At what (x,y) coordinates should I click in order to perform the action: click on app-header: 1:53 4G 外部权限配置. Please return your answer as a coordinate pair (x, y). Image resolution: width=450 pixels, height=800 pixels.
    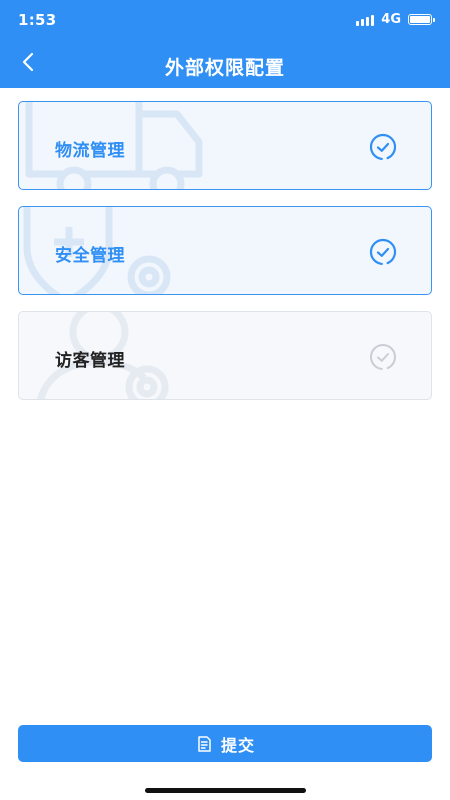
    Looking at the image, I should click on (225, 44).